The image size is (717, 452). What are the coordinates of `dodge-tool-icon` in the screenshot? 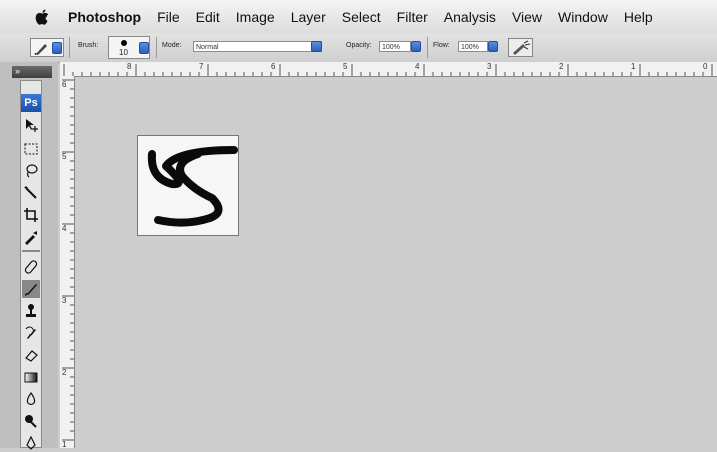 It's located at (31, 421).